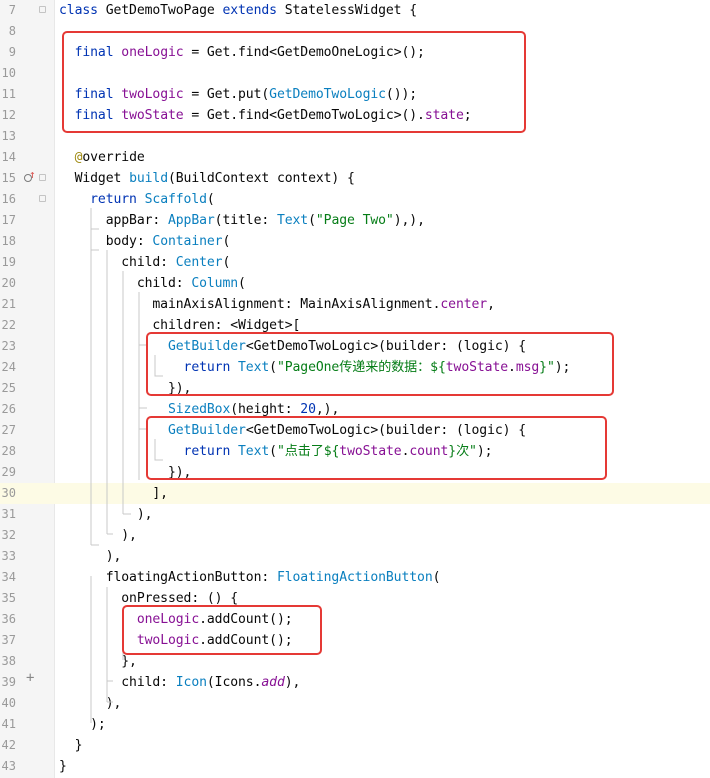  Describe the element at coordinates (199, 409) in the screenshot. I see `code-token: SizedBox` at that location.